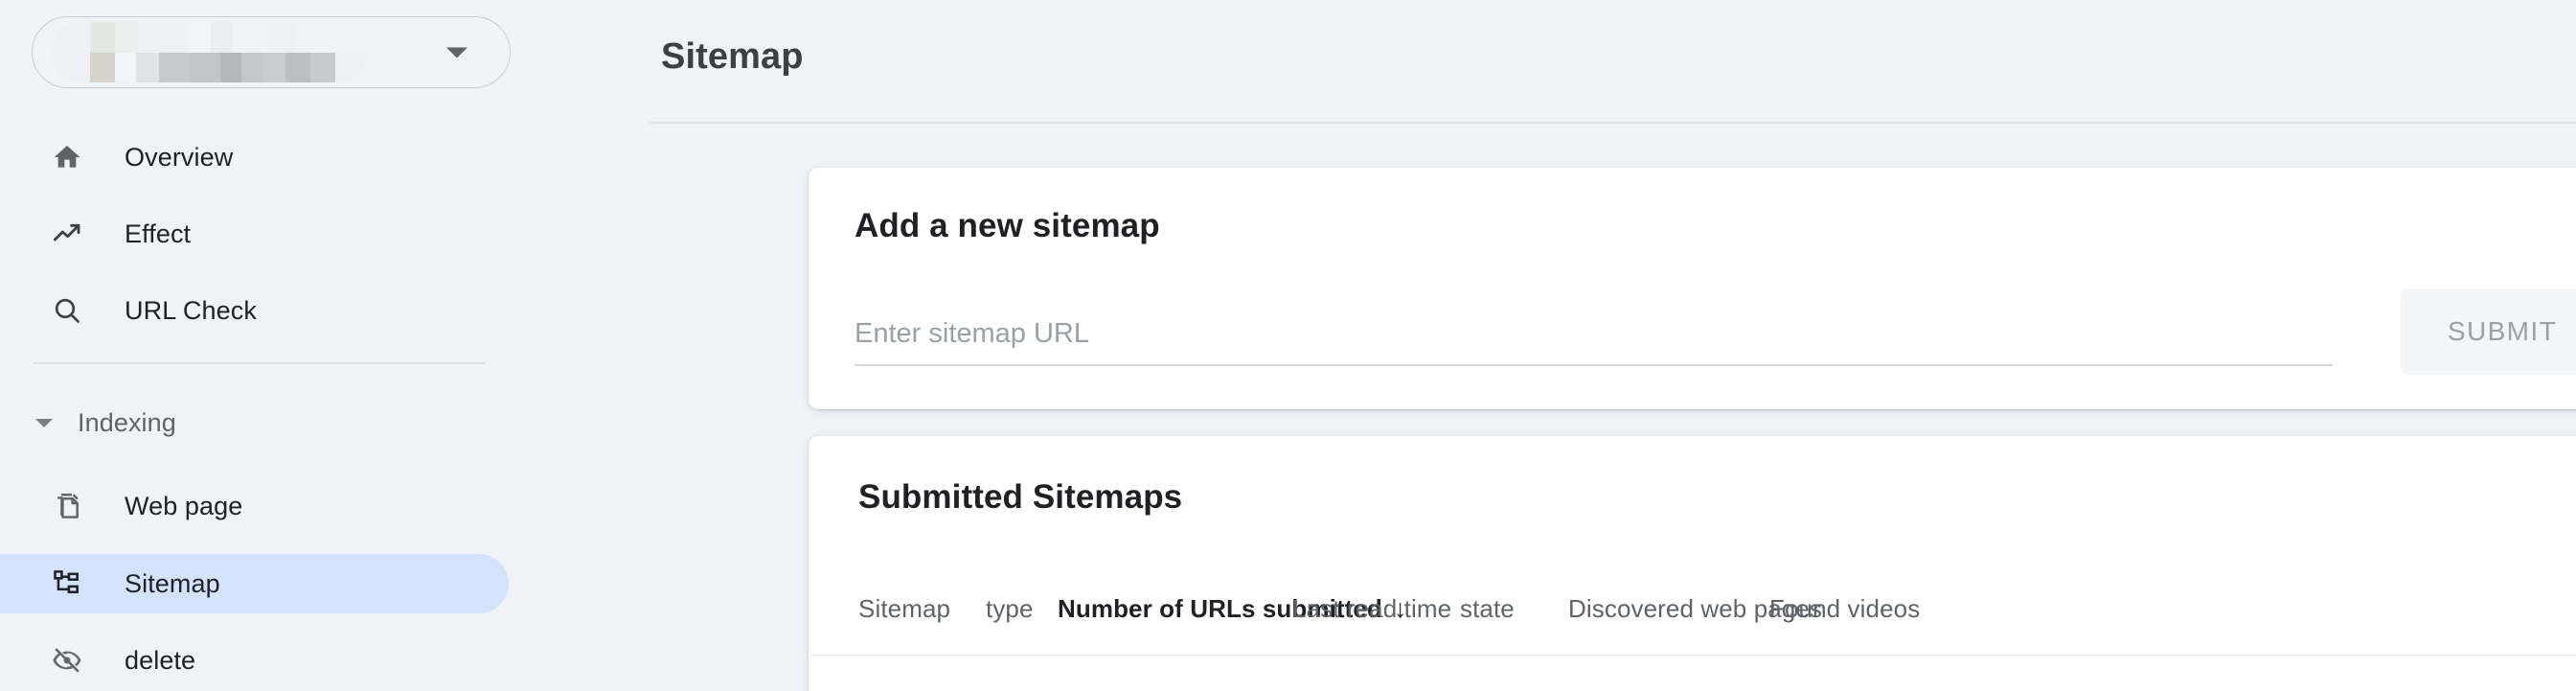 The width and height of the screenshot is (2576, 691). I want to click on sidebar-item-label: Sitemap, so click(173, 583).